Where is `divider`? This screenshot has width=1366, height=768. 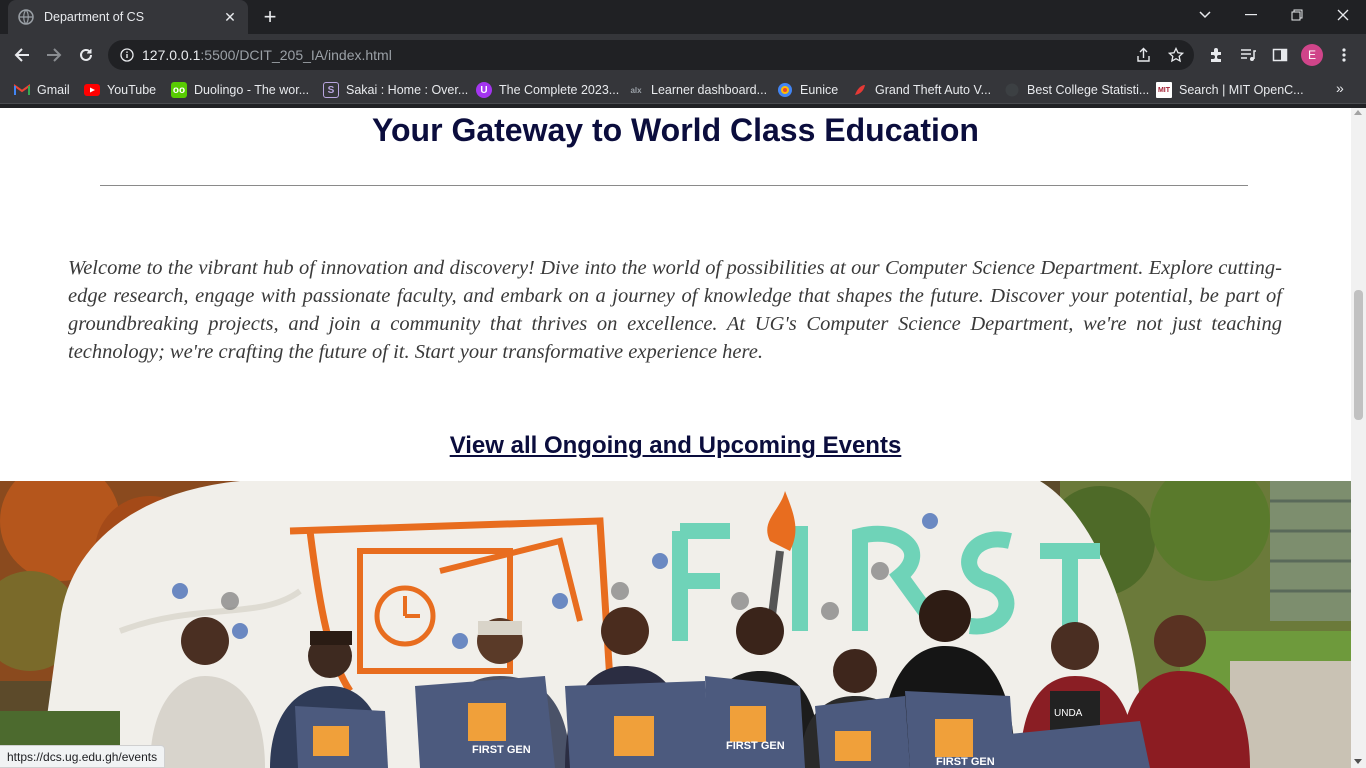 divider is located at coordinates (674, 185).